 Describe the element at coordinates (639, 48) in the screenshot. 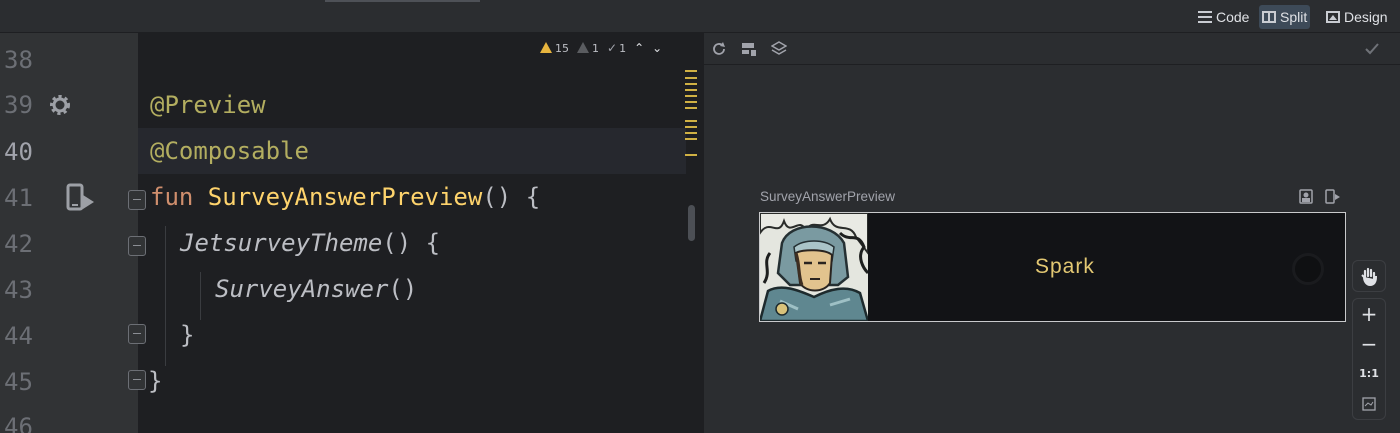

I see `previous-highlight-icon: ⌃` at that location.